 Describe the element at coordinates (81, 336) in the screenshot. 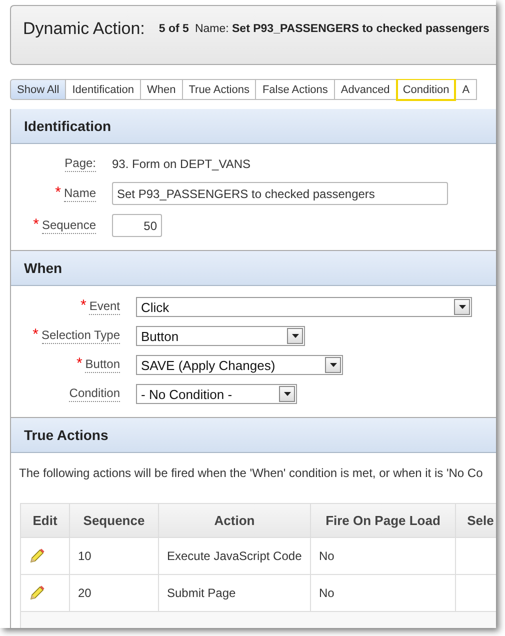

I see `field-label: Selection Type` at that location.